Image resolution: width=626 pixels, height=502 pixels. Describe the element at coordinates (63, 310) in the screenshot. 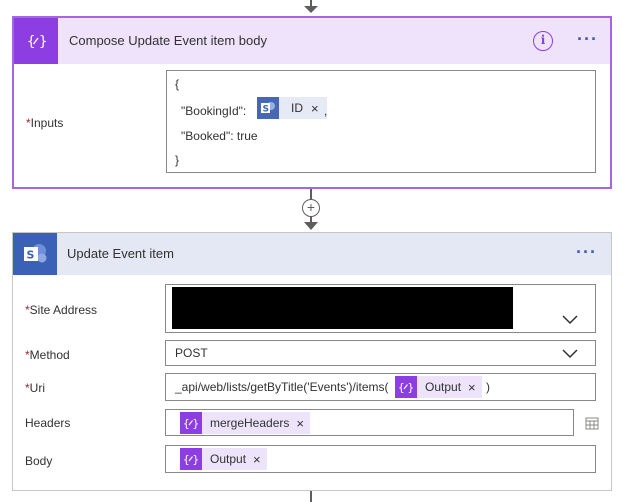

I see `site-address-label-text: Site Address` at that location.